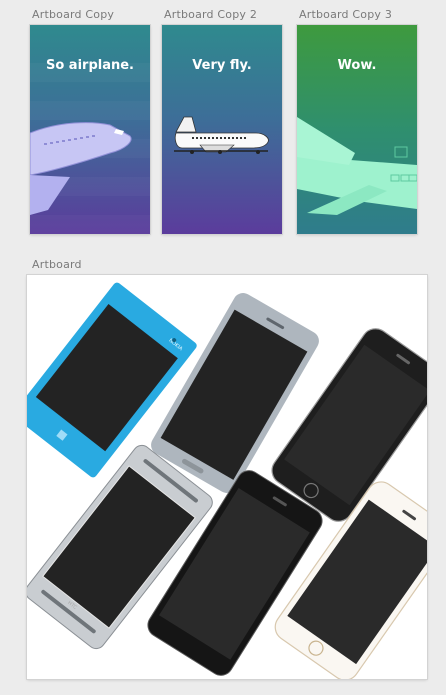  I want to click on artboard-label-2: Artboard Copy 2, so click(210, 14).